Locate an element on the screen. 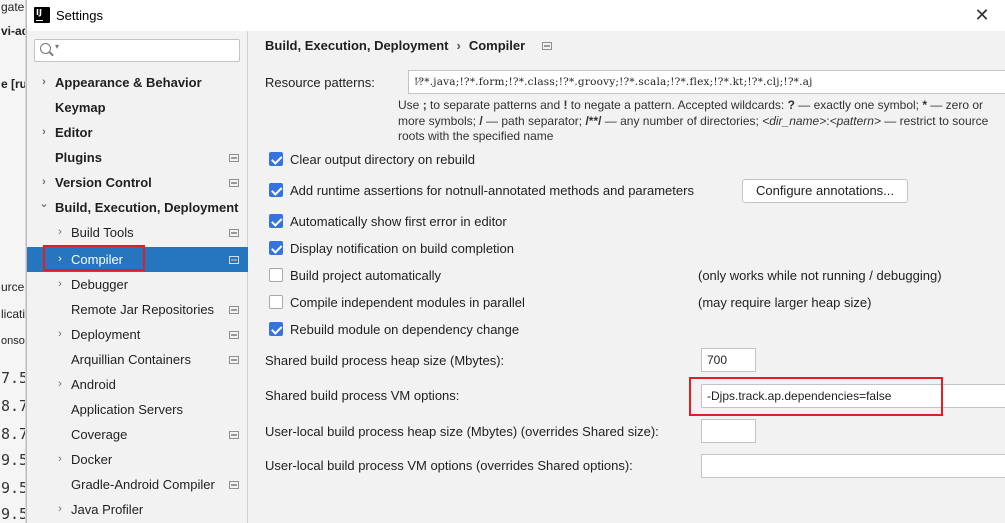 The height and width of the screenshot is (523, 1005). checkbox-label: Display notification on build completion is located at coordinates (402, 248).